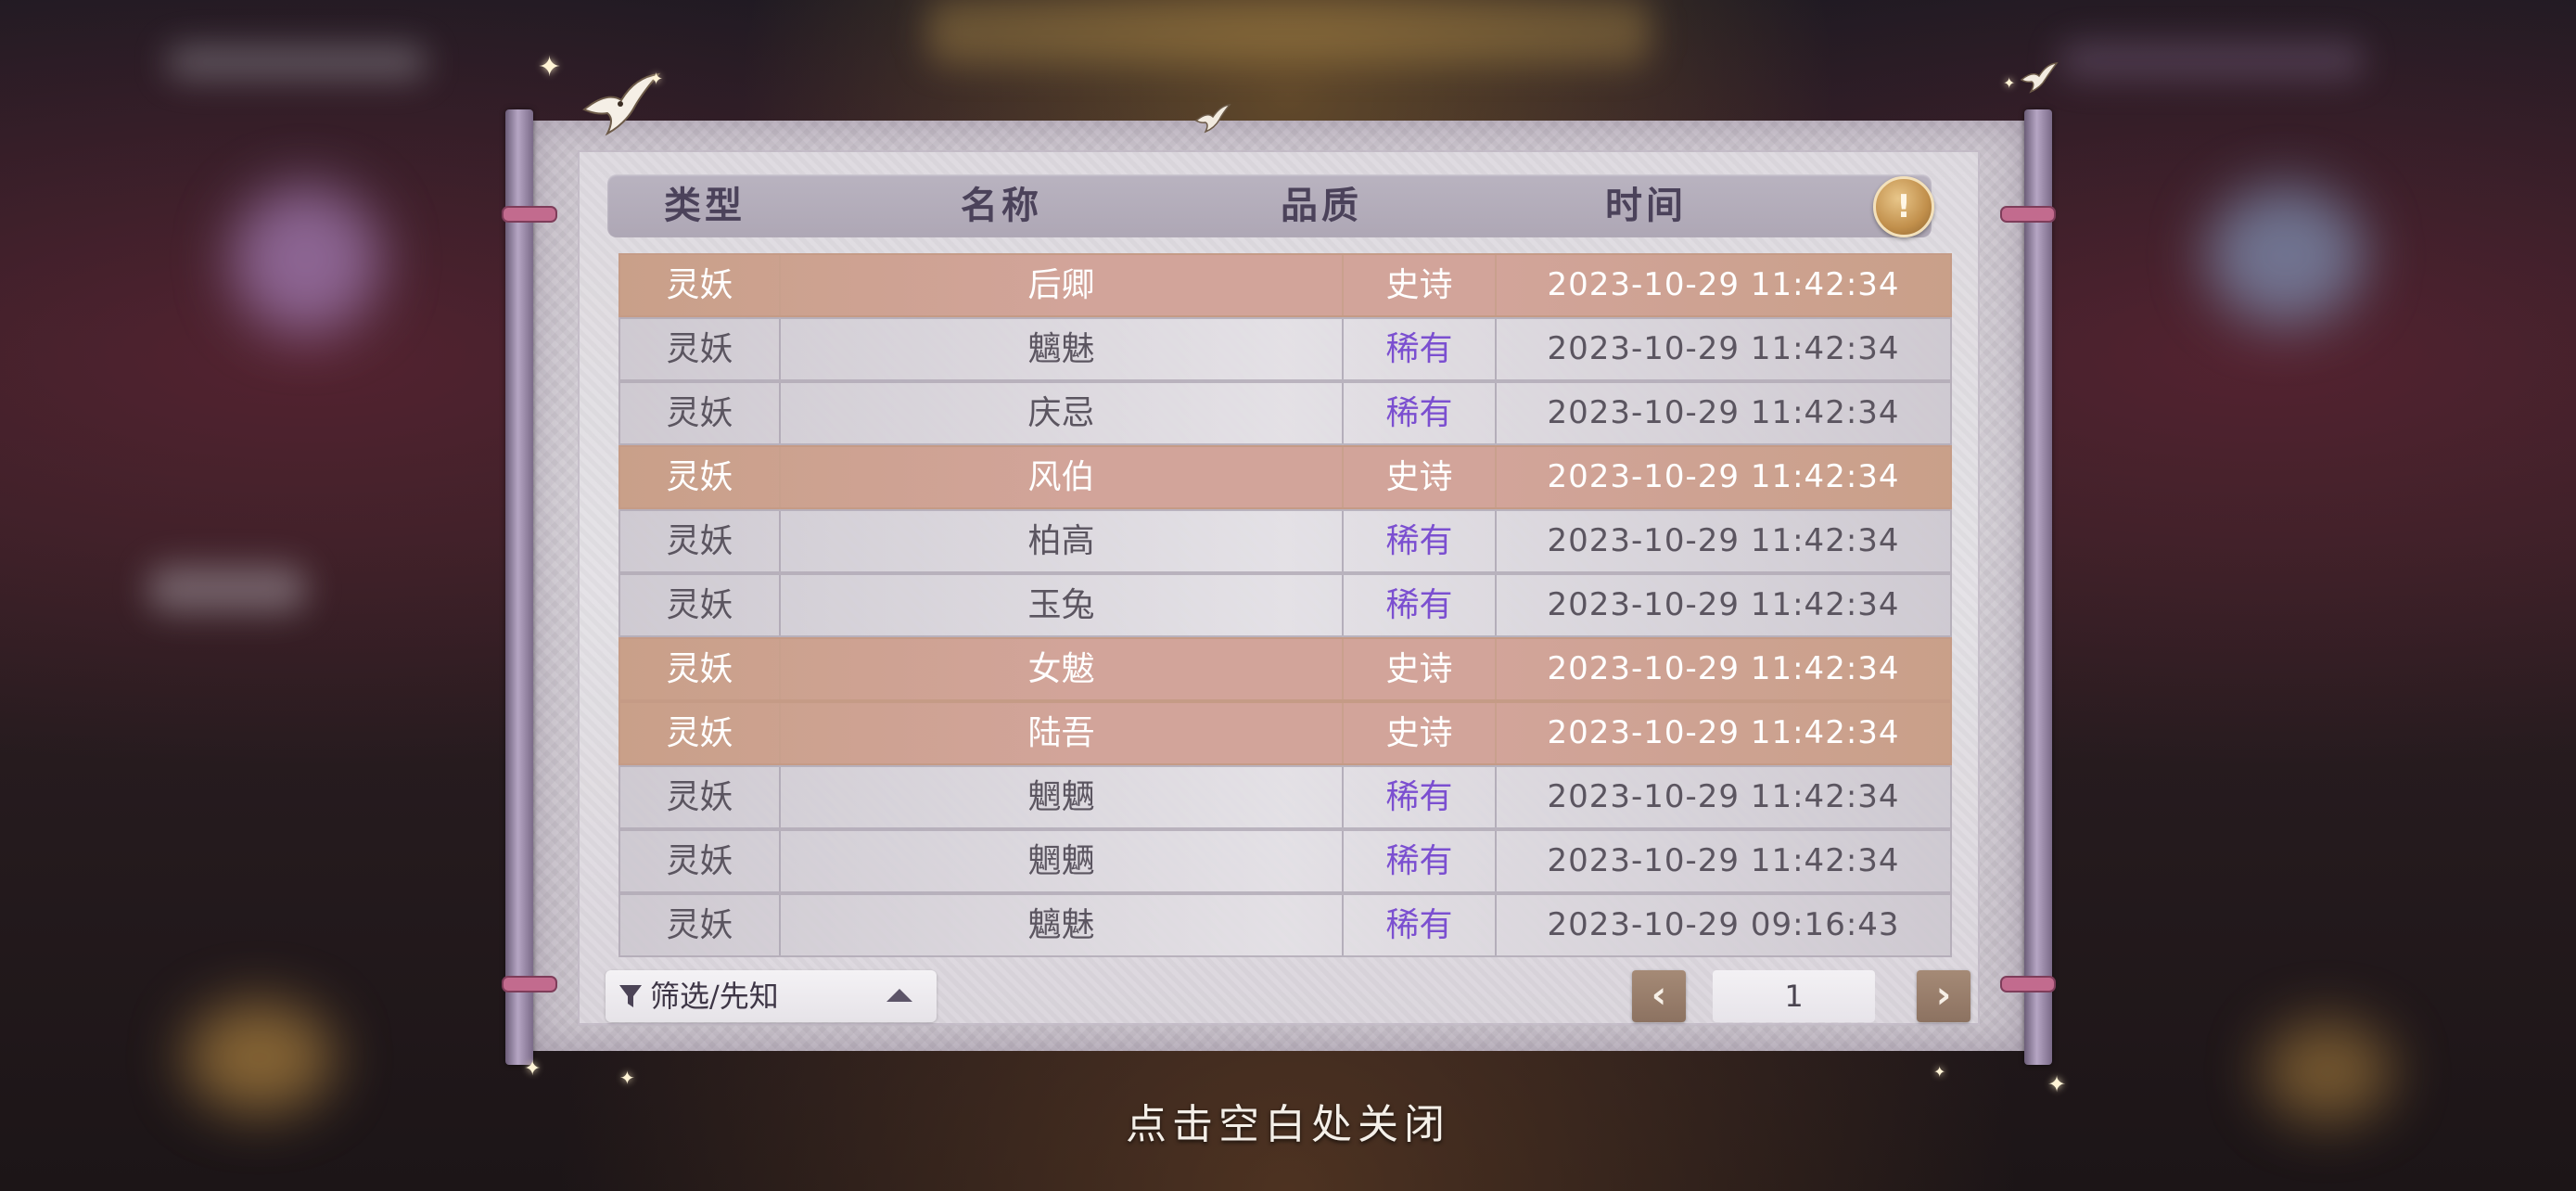 The image size is (2576, 1191). What do you see at coordinates (1321, 205) in the screenshot?
I see `header-quality: 品质` at bounding box center [1321, 205].